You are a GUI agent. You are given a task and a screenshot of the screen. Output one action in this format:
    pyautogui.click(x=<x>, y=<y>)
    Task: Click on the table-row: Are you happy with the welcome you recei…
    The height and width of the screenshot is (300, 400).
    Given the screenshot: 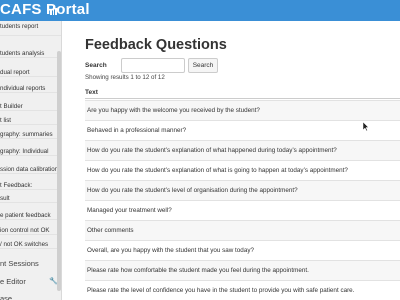 What is the action you would take?
    pyautogui.click(x=242, y=110)
    